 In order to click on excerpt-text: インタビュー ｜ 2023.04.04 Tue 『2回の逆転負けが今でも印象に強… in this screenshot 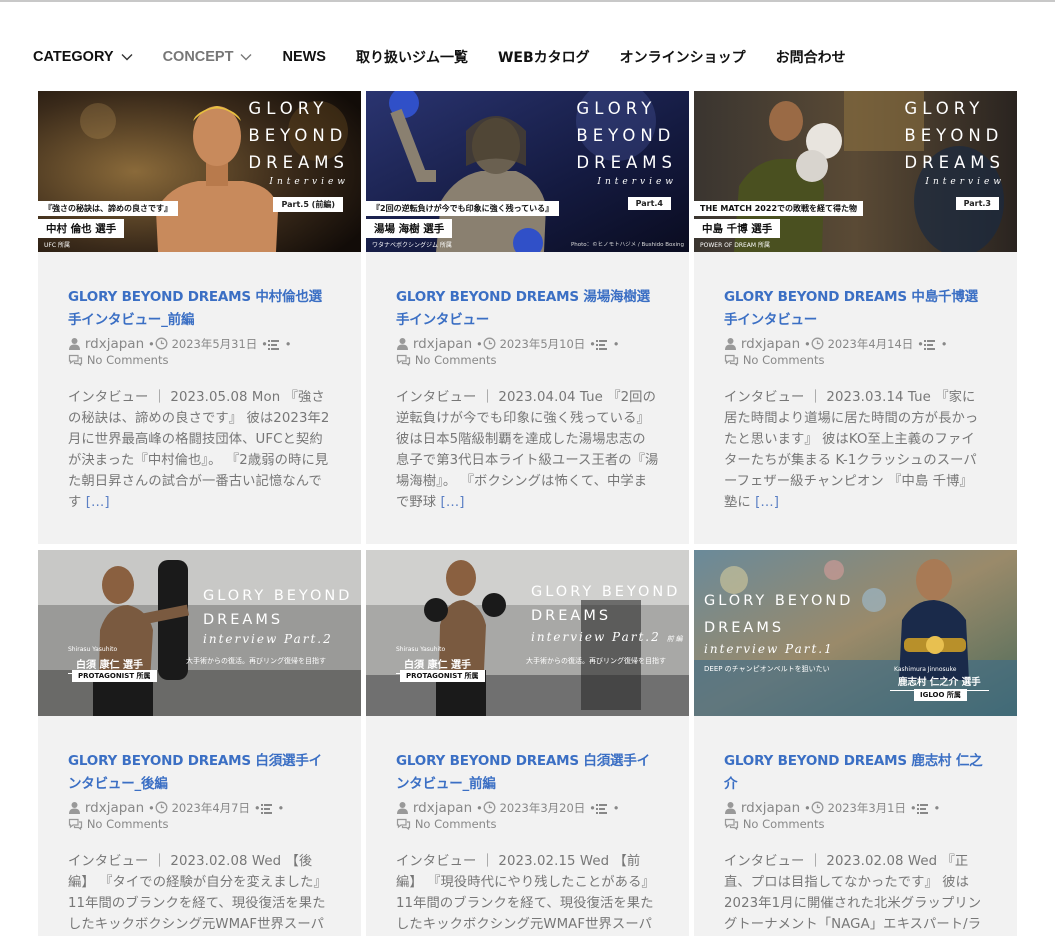, I will do `click(527, 450)`.